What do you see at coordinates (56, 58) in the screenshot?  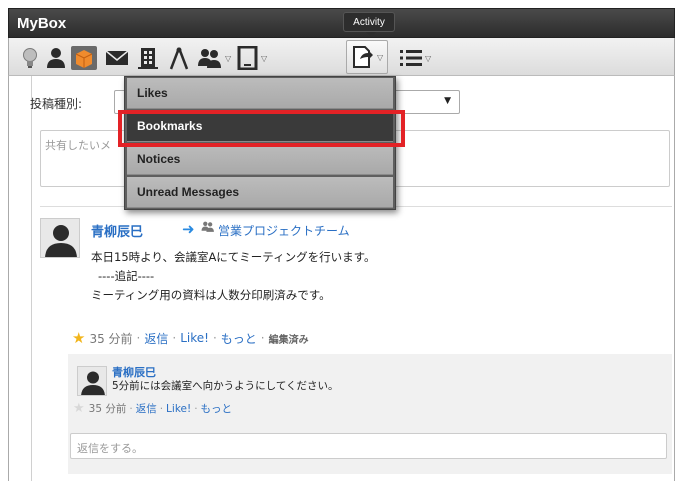 I see `person-icon` at bounding box center [56, 58].